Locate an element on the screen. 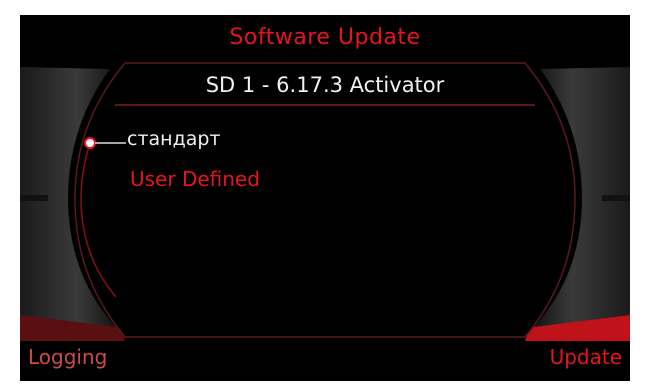 This screenshot has height=391, width=651. right-dial-notch is located at coordinates (616, 198).